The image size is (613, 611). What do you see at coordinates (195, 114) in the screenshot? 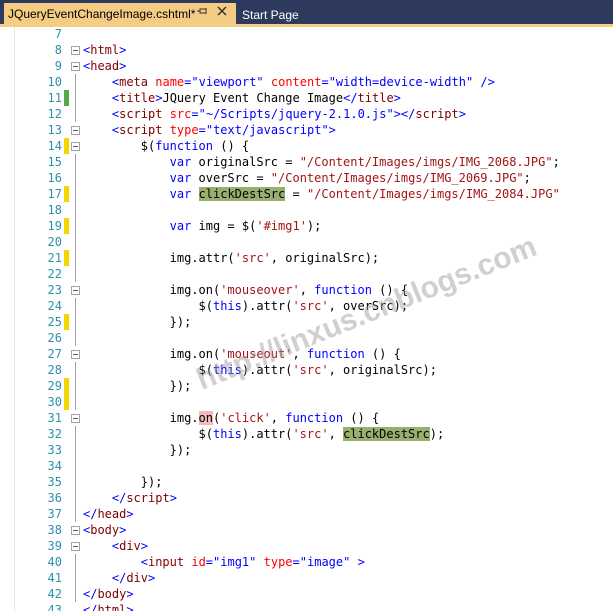
I see `code-token: =` at bounding box center [195, 114].